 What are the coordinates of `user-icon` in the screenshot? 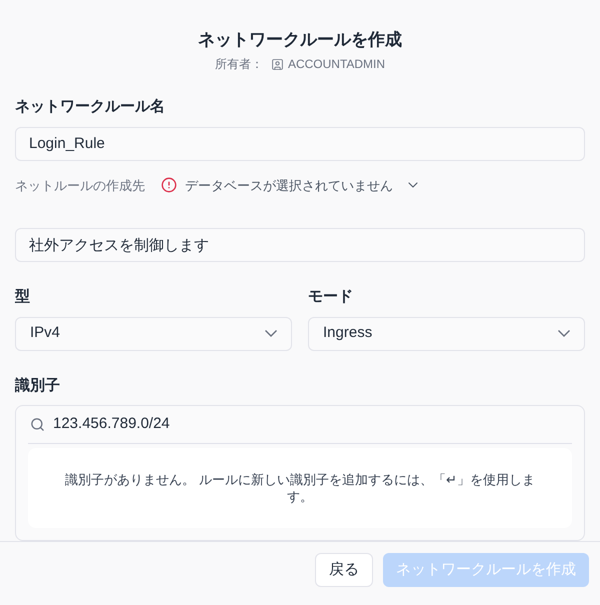 It's located at (277, 64).